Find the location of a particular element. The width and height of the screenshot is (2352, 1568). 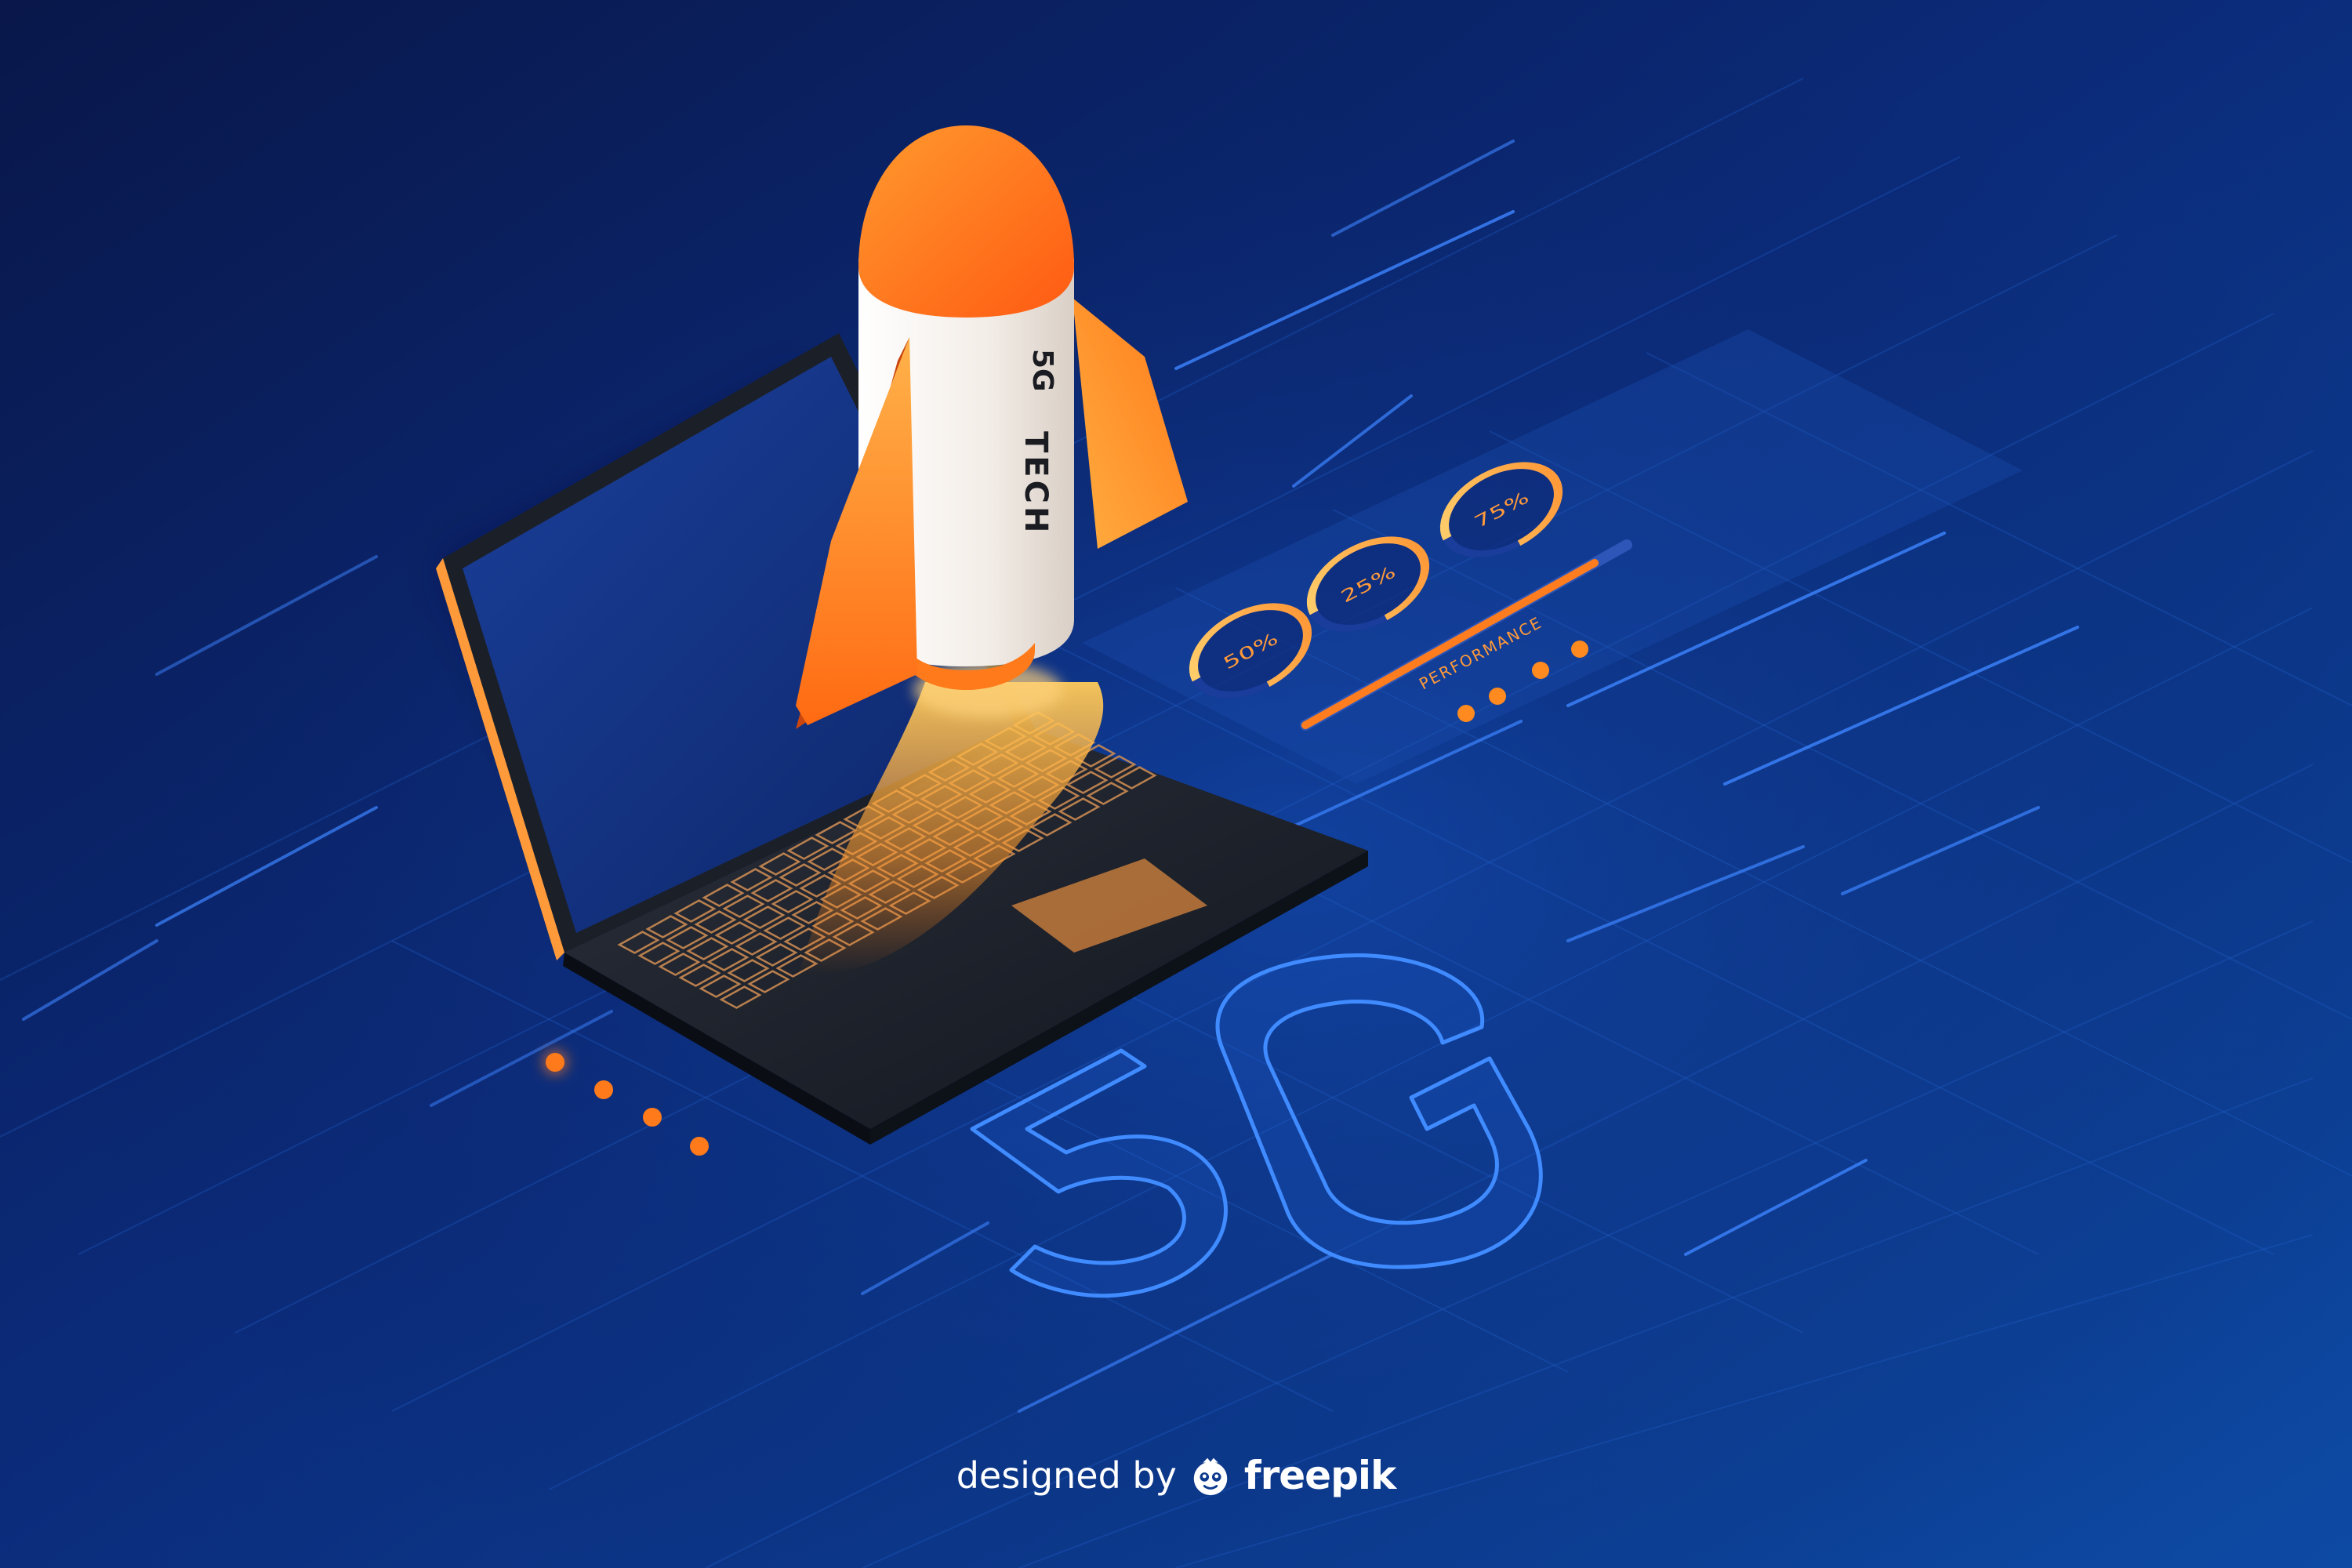

freepik-logo-icon is located at coordinates (1210, 1476).